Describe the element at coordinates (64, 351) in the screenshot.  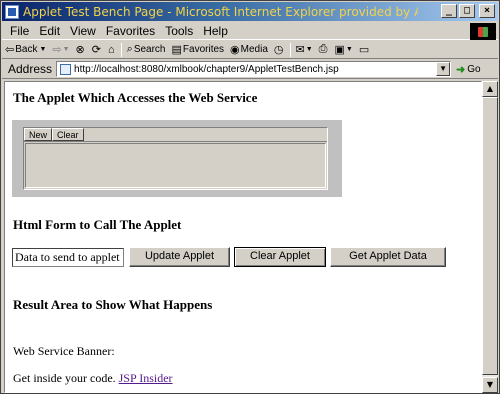
I see `web-service-banner-label: Web Service Banner:` at that location.